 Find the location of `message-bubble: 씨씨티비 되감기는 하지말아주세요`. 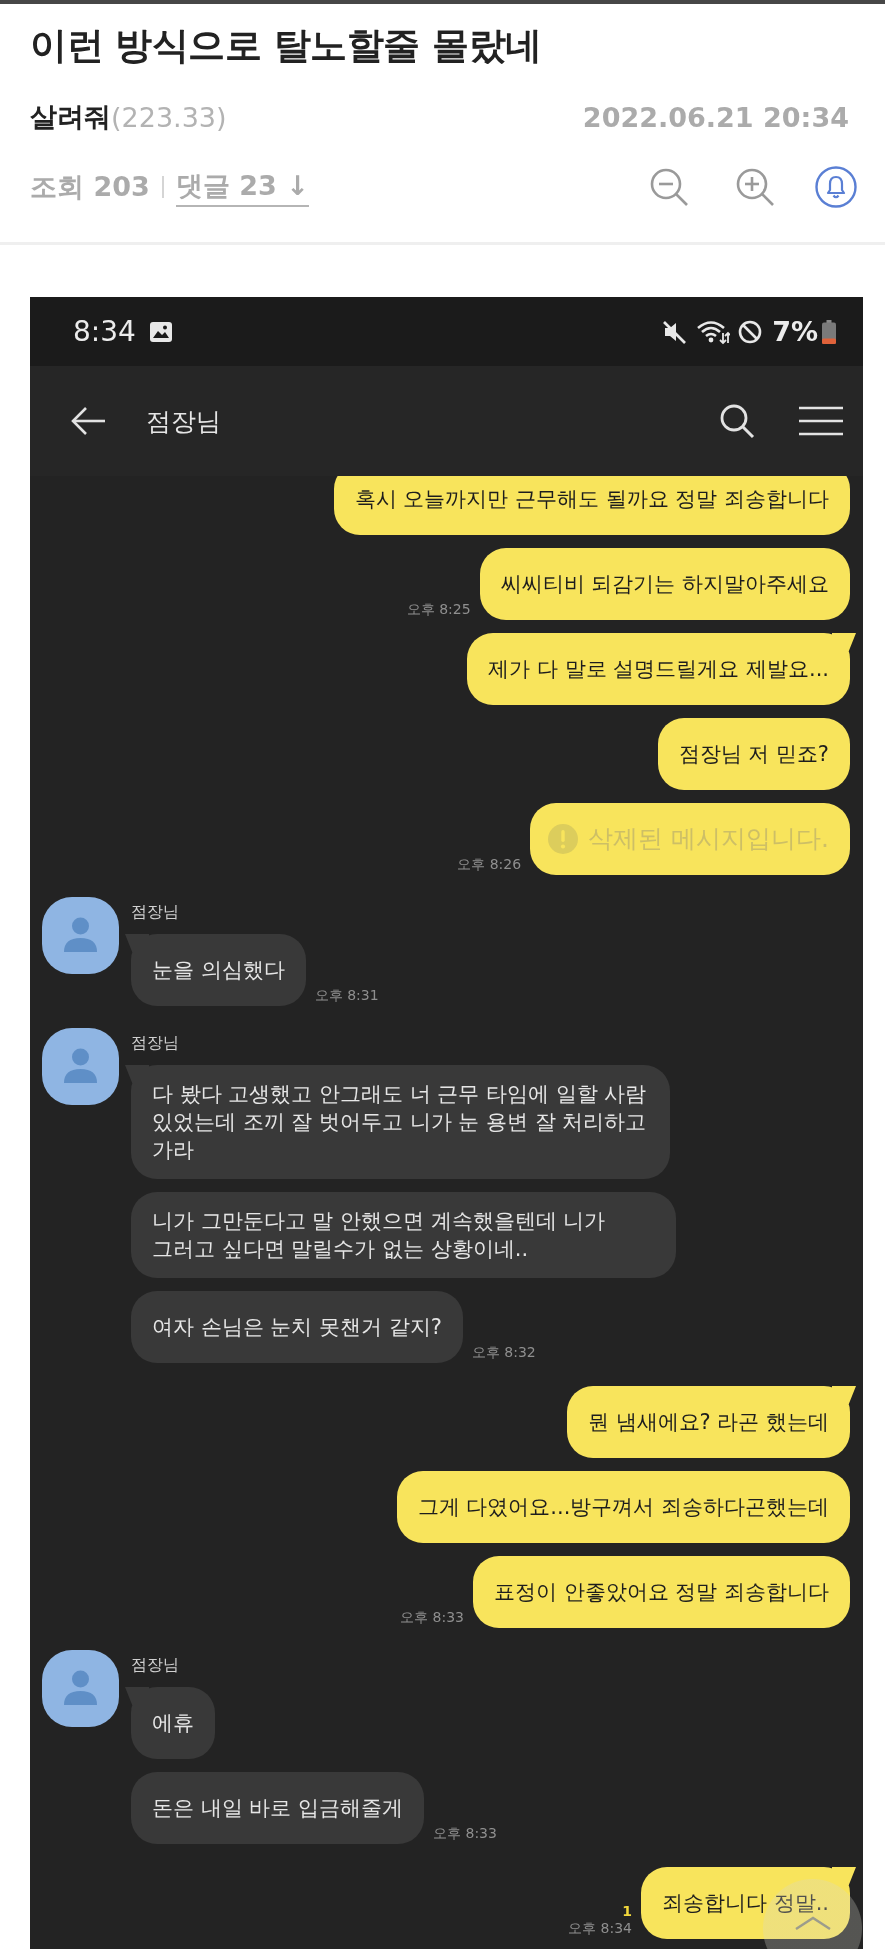

message-bubble: 씨씨티비 되감기는 하지말아주세요 is located at coordinates (664, 584).